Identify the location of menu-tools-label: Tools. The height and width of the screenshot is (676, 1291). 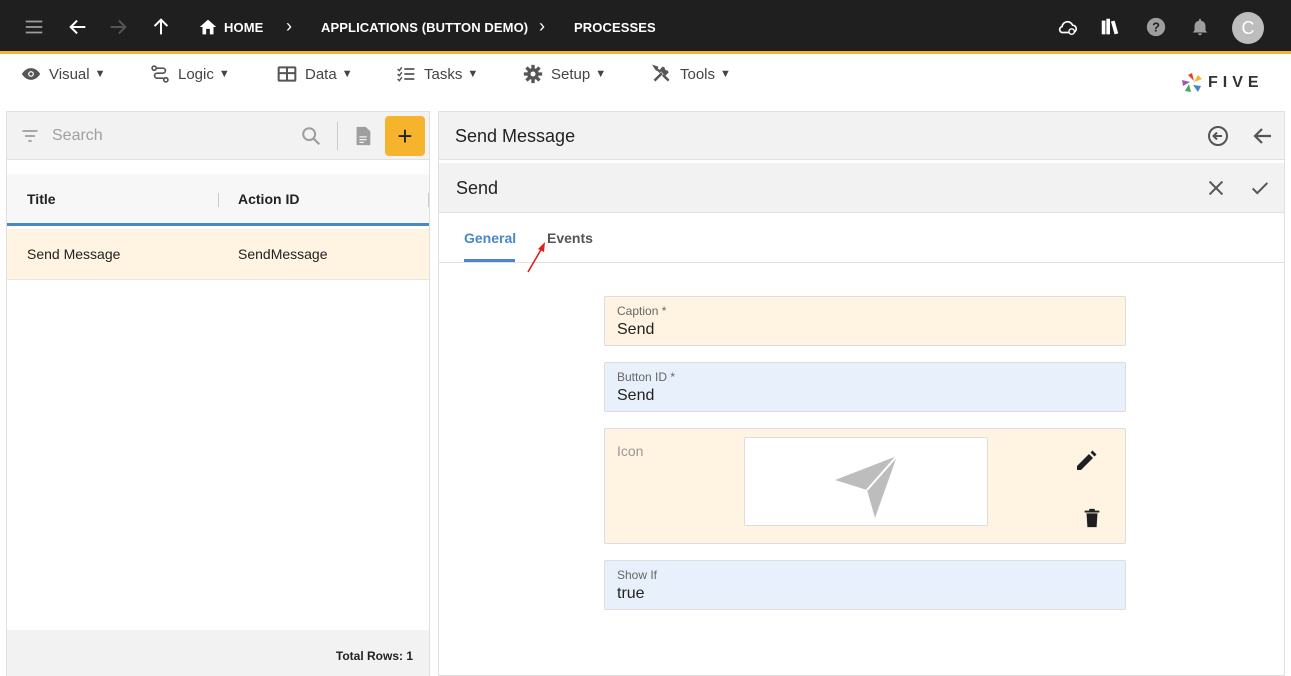
(698, 74).